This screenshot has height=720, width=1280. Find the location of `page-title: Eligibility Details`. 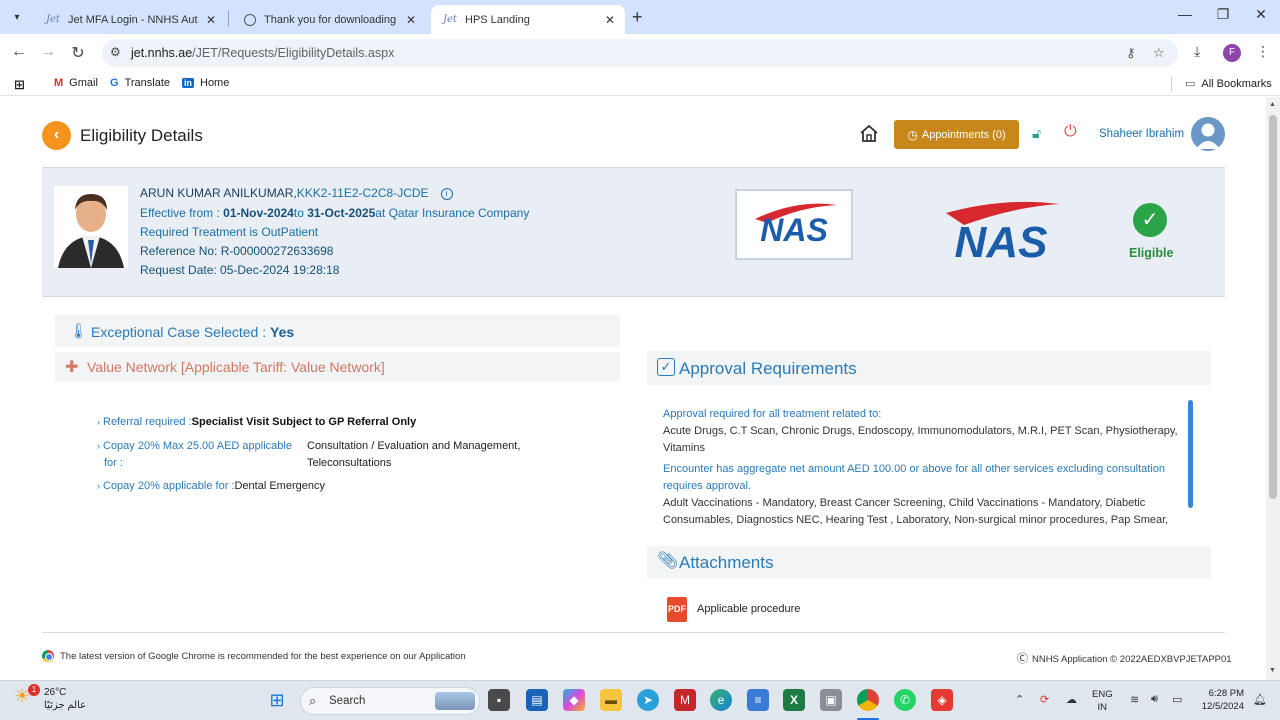

page-title: Eligibility Details is located at coordinates (141, 135).